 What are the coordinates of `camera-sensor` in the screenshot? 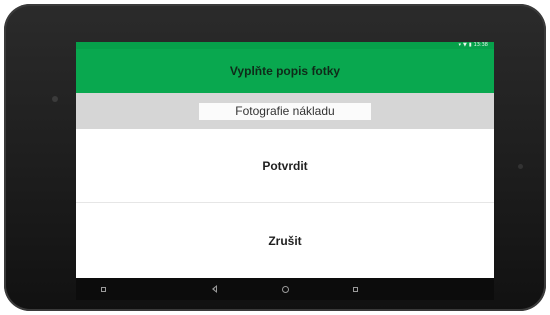 It's located at (55, 99).